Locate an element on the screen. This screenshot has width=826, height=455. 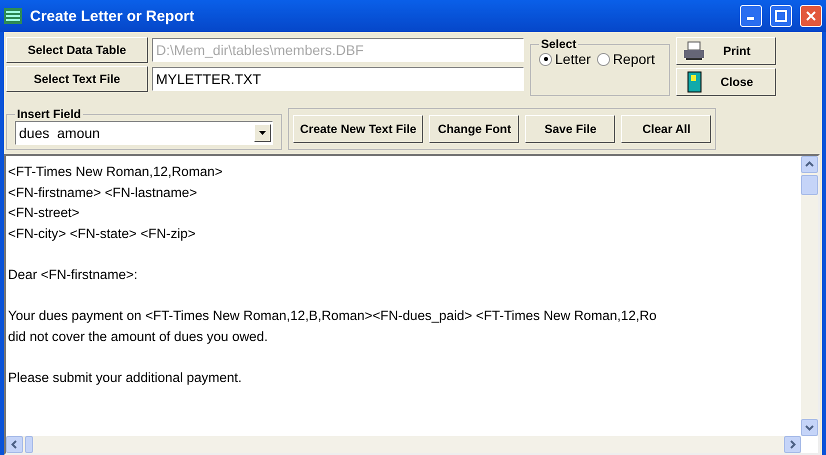
text-file-field: MYLETTER.TXT is located at coordinates (338, 79).